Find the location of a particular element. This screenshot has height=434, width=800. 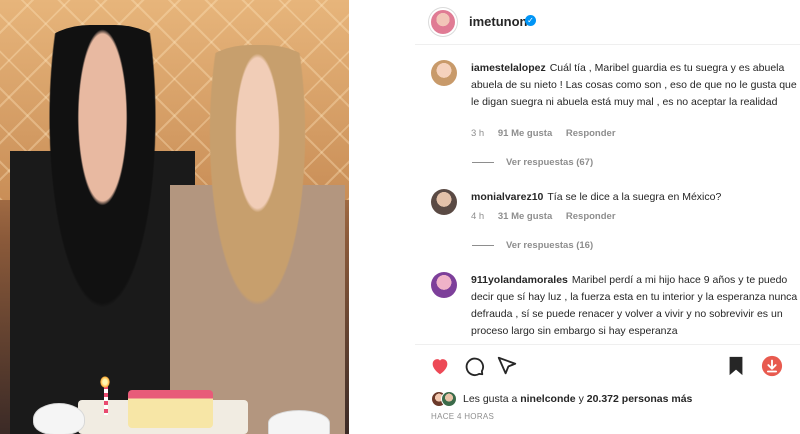

likes-prefix: Les gusta a is located at coordinates (490, 399).